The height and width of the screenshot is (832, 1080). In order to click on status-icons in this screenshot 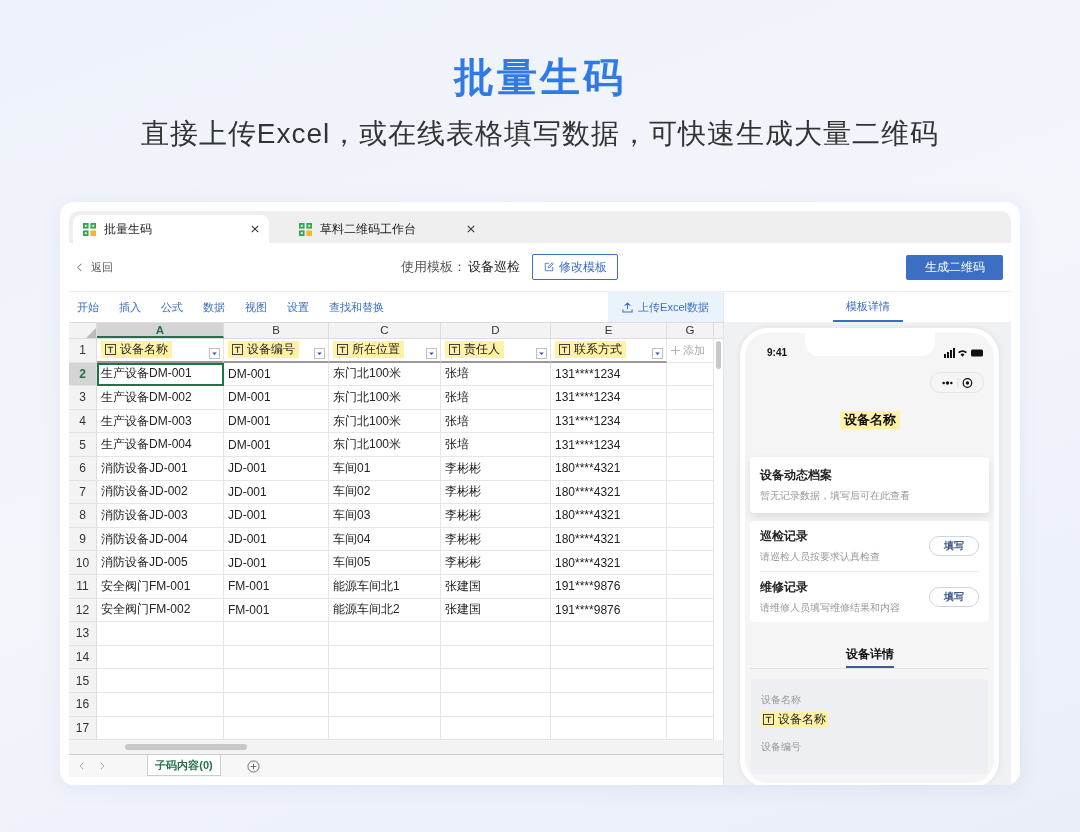, I will do `click(964, 352)`.